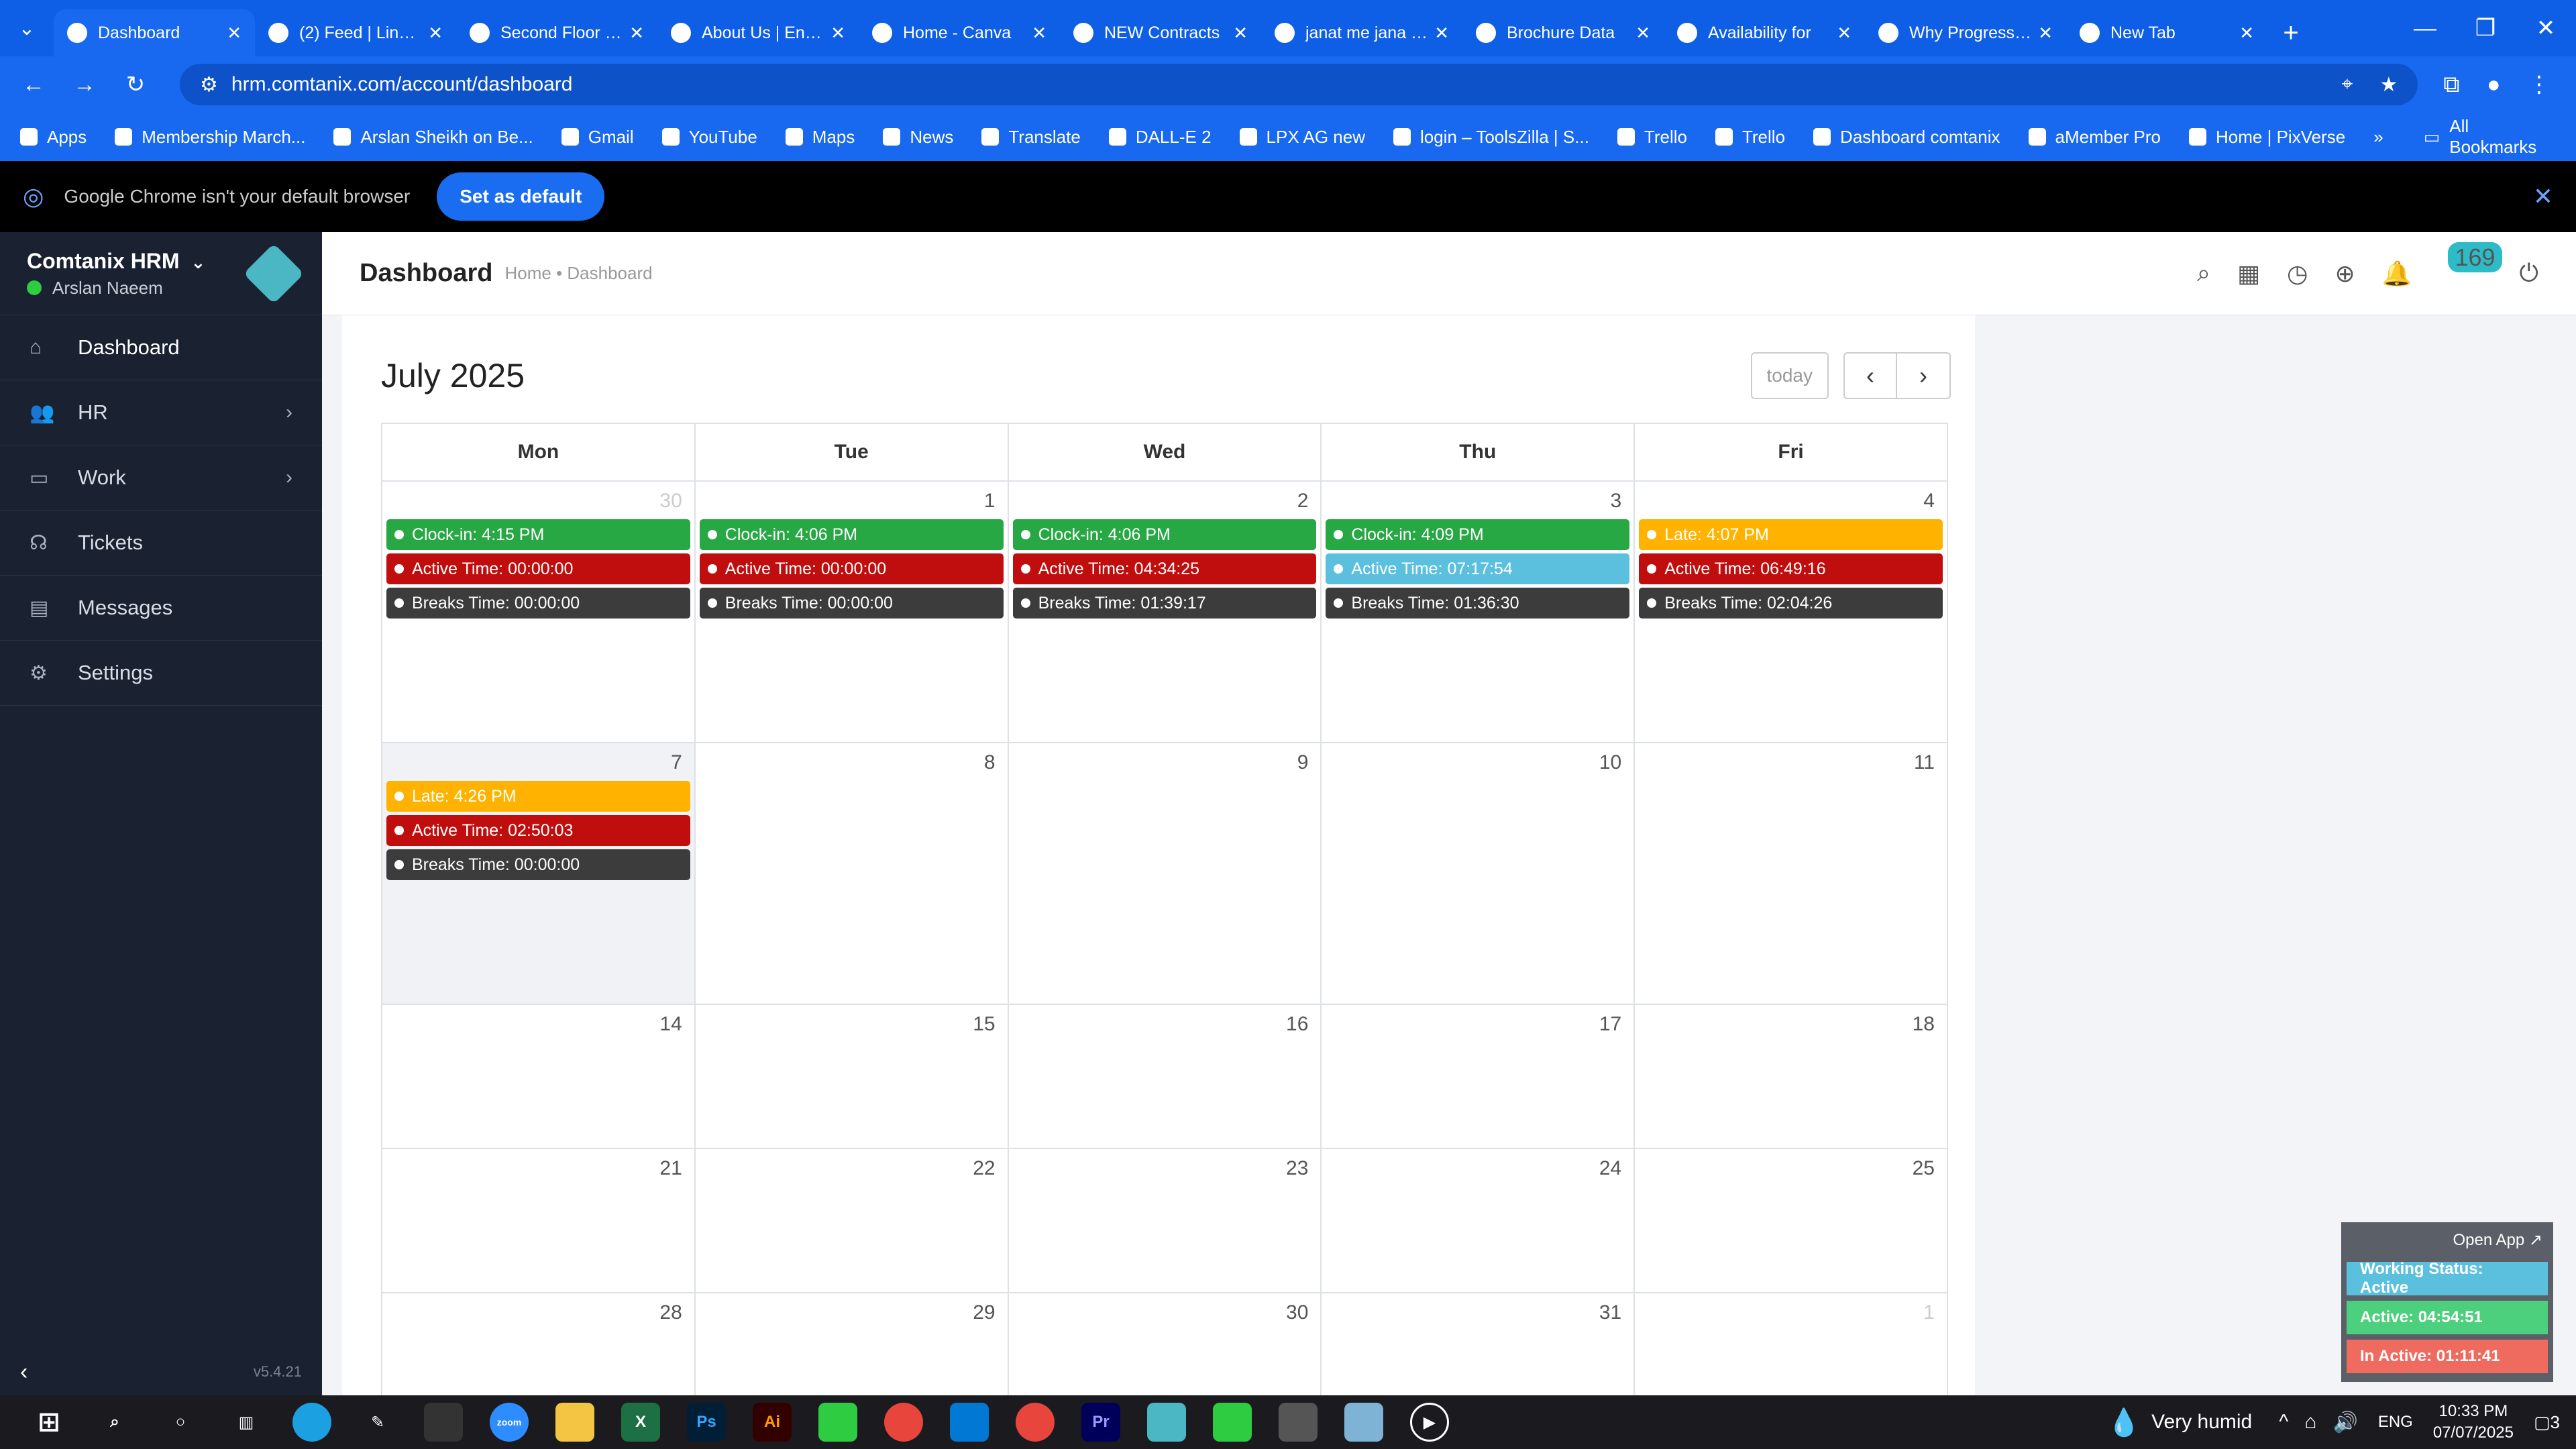 The width and height of the screenshot is (2576, 1449). I want to click on day-number: 29, so click(852, 1316).